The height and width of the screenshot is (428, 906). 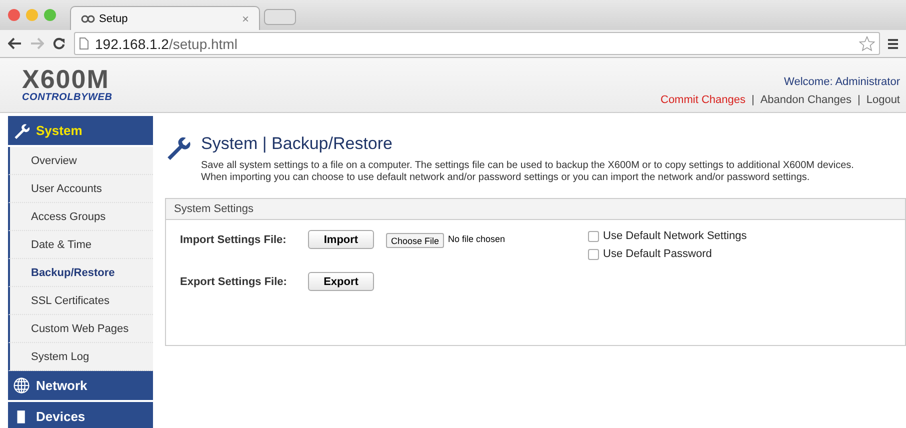 What do you see at coordinates (37, 43) in the screenshot?
I see `forward-icon` at bounding box center [37, 43].